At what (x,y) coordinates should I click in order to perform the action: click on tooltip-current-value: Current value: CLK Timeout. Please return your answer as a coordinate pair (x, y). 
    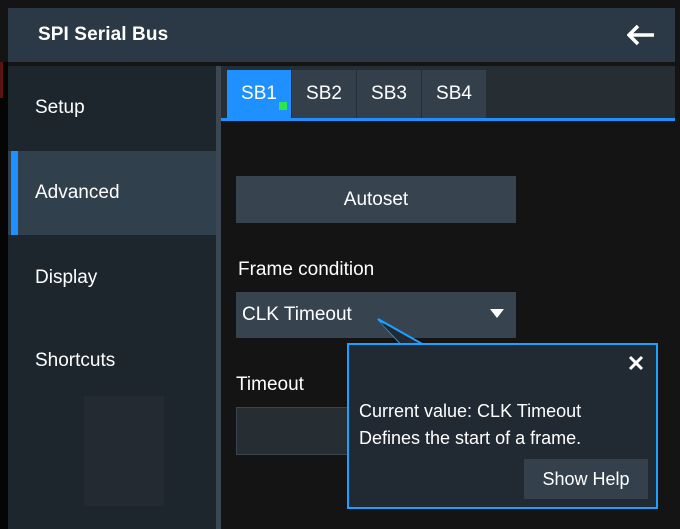
    Looking at the image, I should click on (470, 411).